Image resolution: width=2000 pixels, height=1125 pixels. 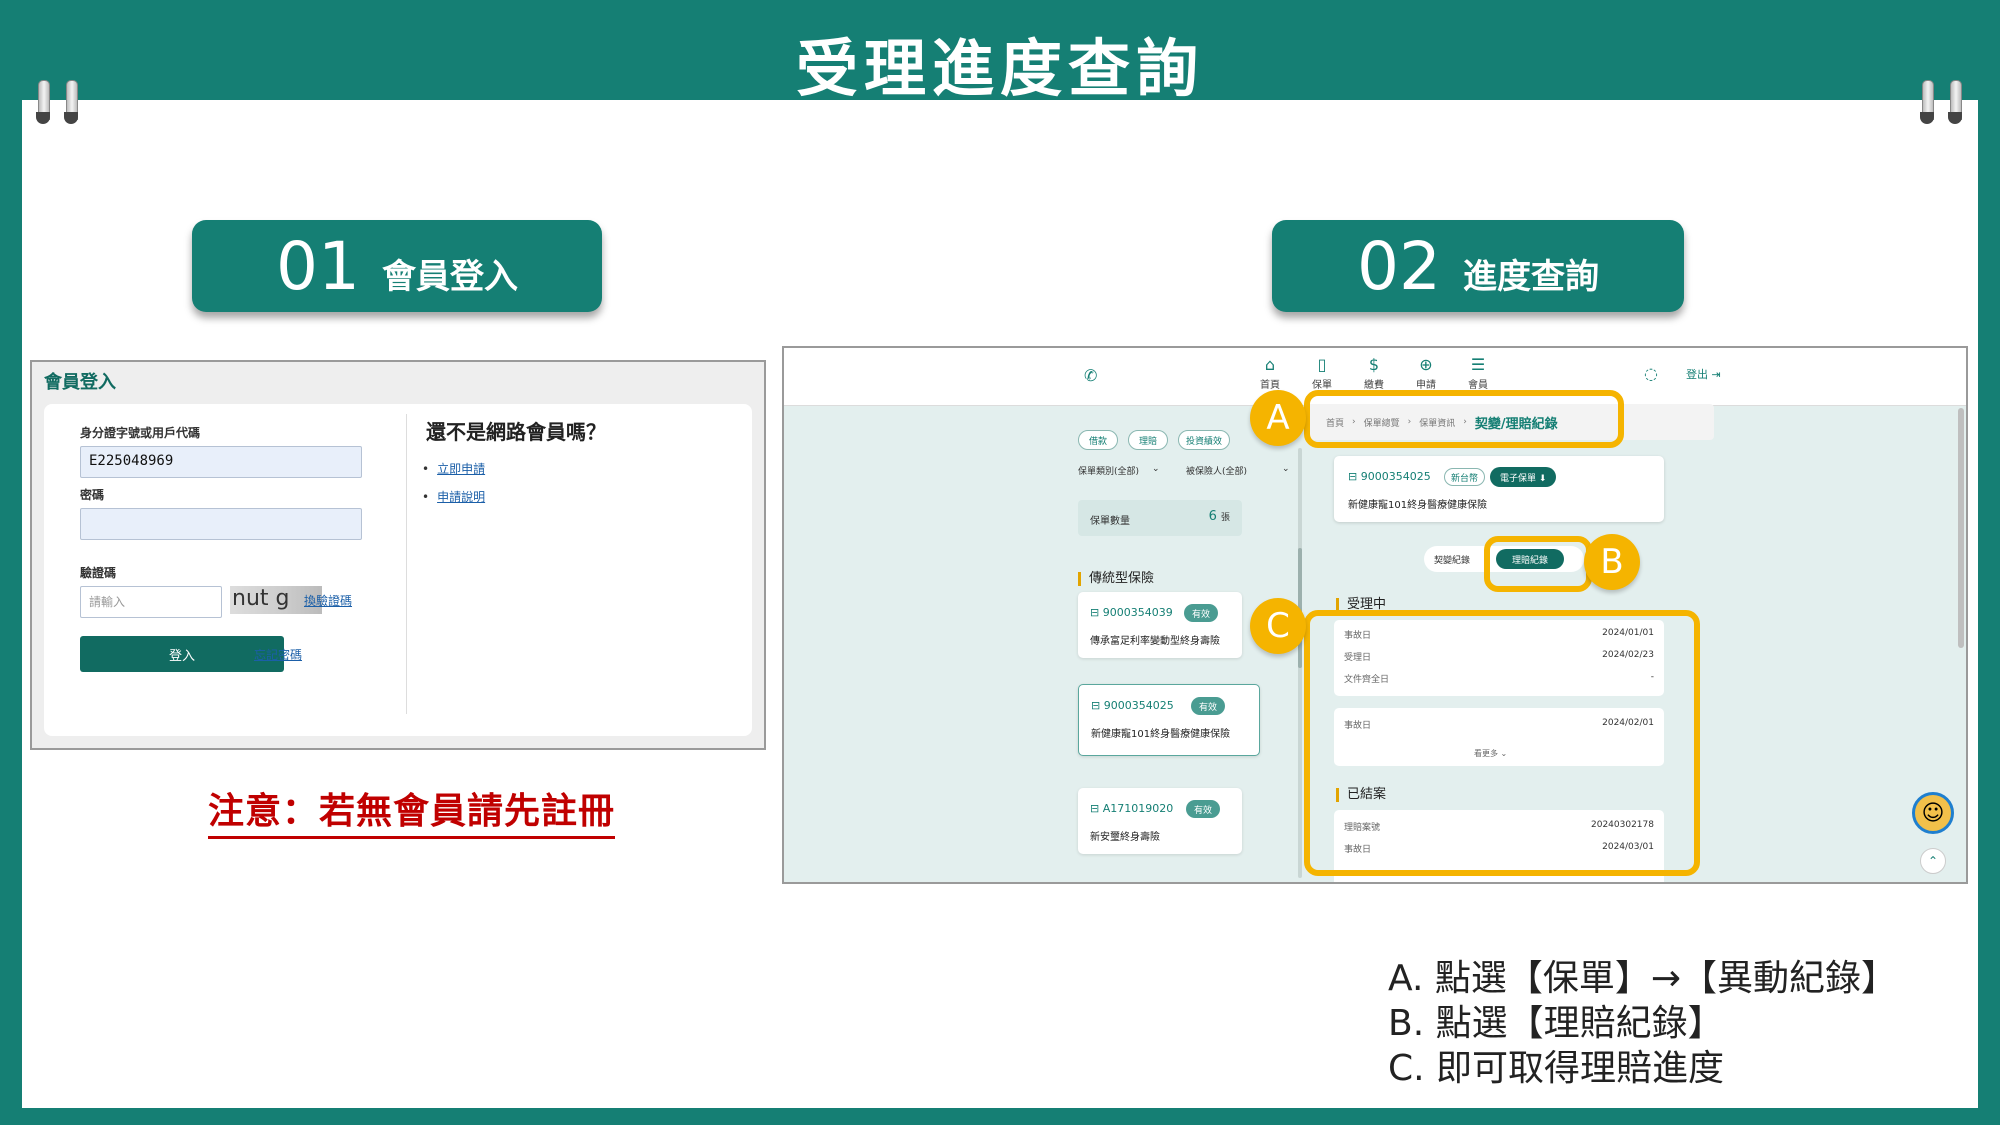 I want to click on policy-card: ⊟ 9000354039 有效 傳承富足利率變動型終身壽險, so click(x=1160, y=625).